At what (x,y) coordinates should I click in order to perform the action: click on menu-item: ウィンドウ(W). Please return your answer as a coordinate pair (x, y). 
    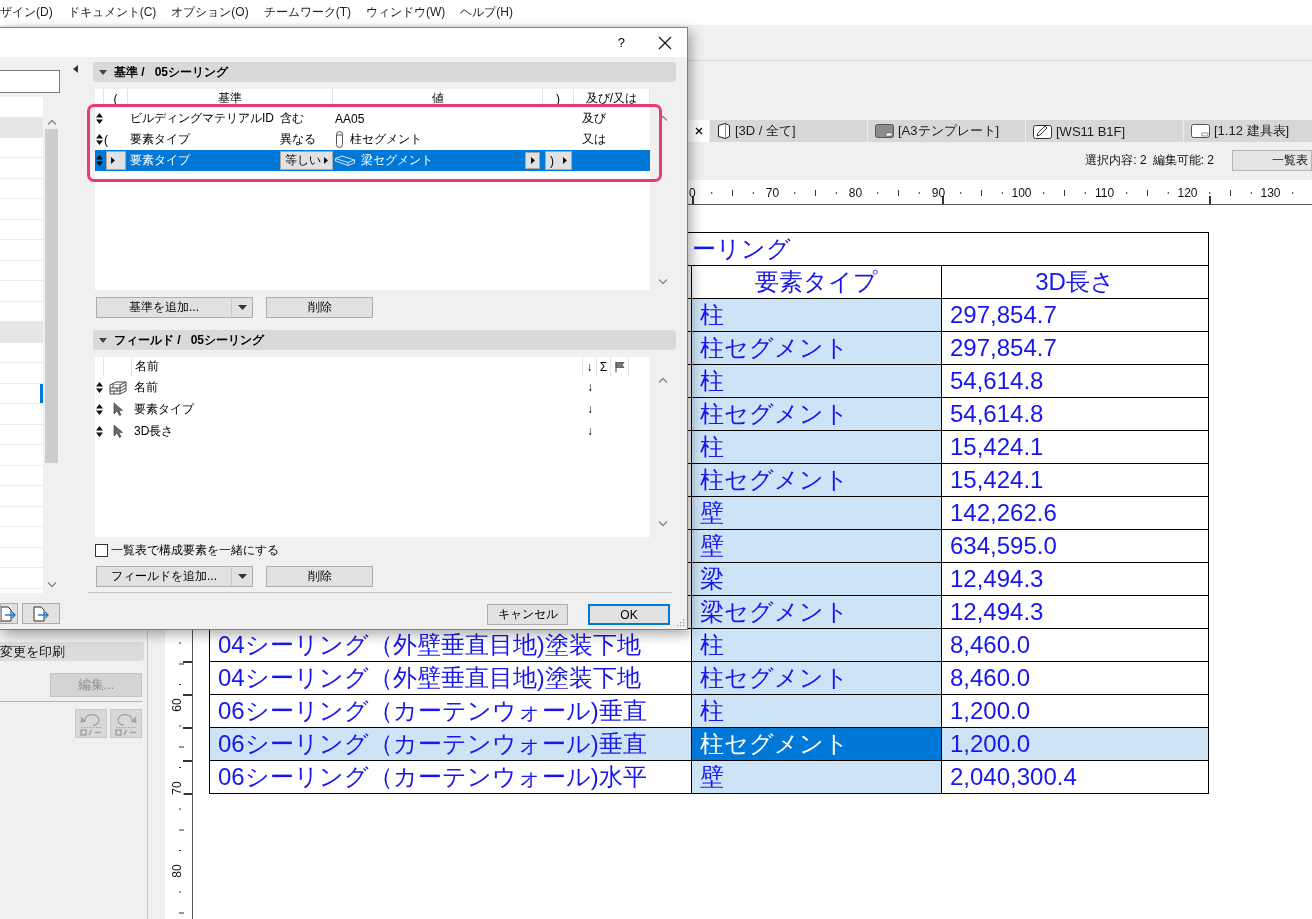
    Looking at the image, I should click on (406, 12).